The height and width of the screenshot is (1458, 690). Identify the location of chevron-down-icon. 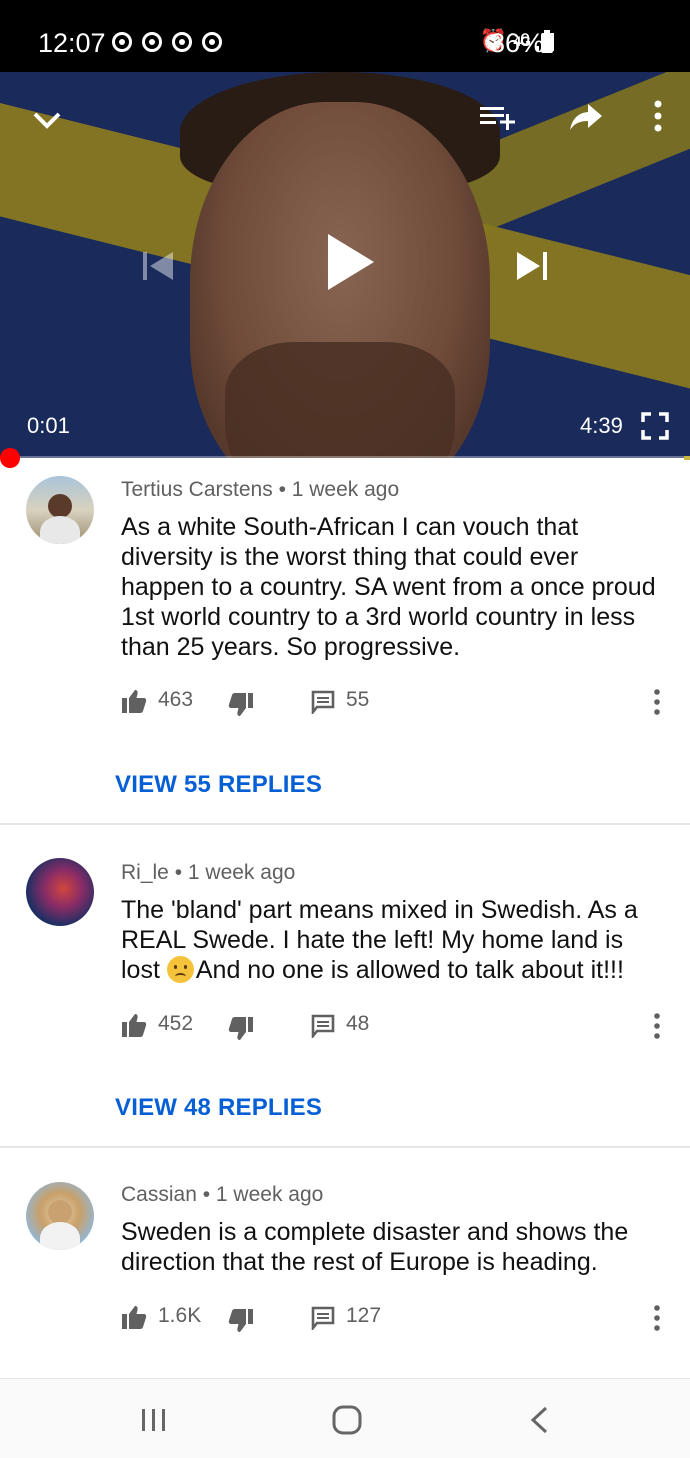
(47, 119).